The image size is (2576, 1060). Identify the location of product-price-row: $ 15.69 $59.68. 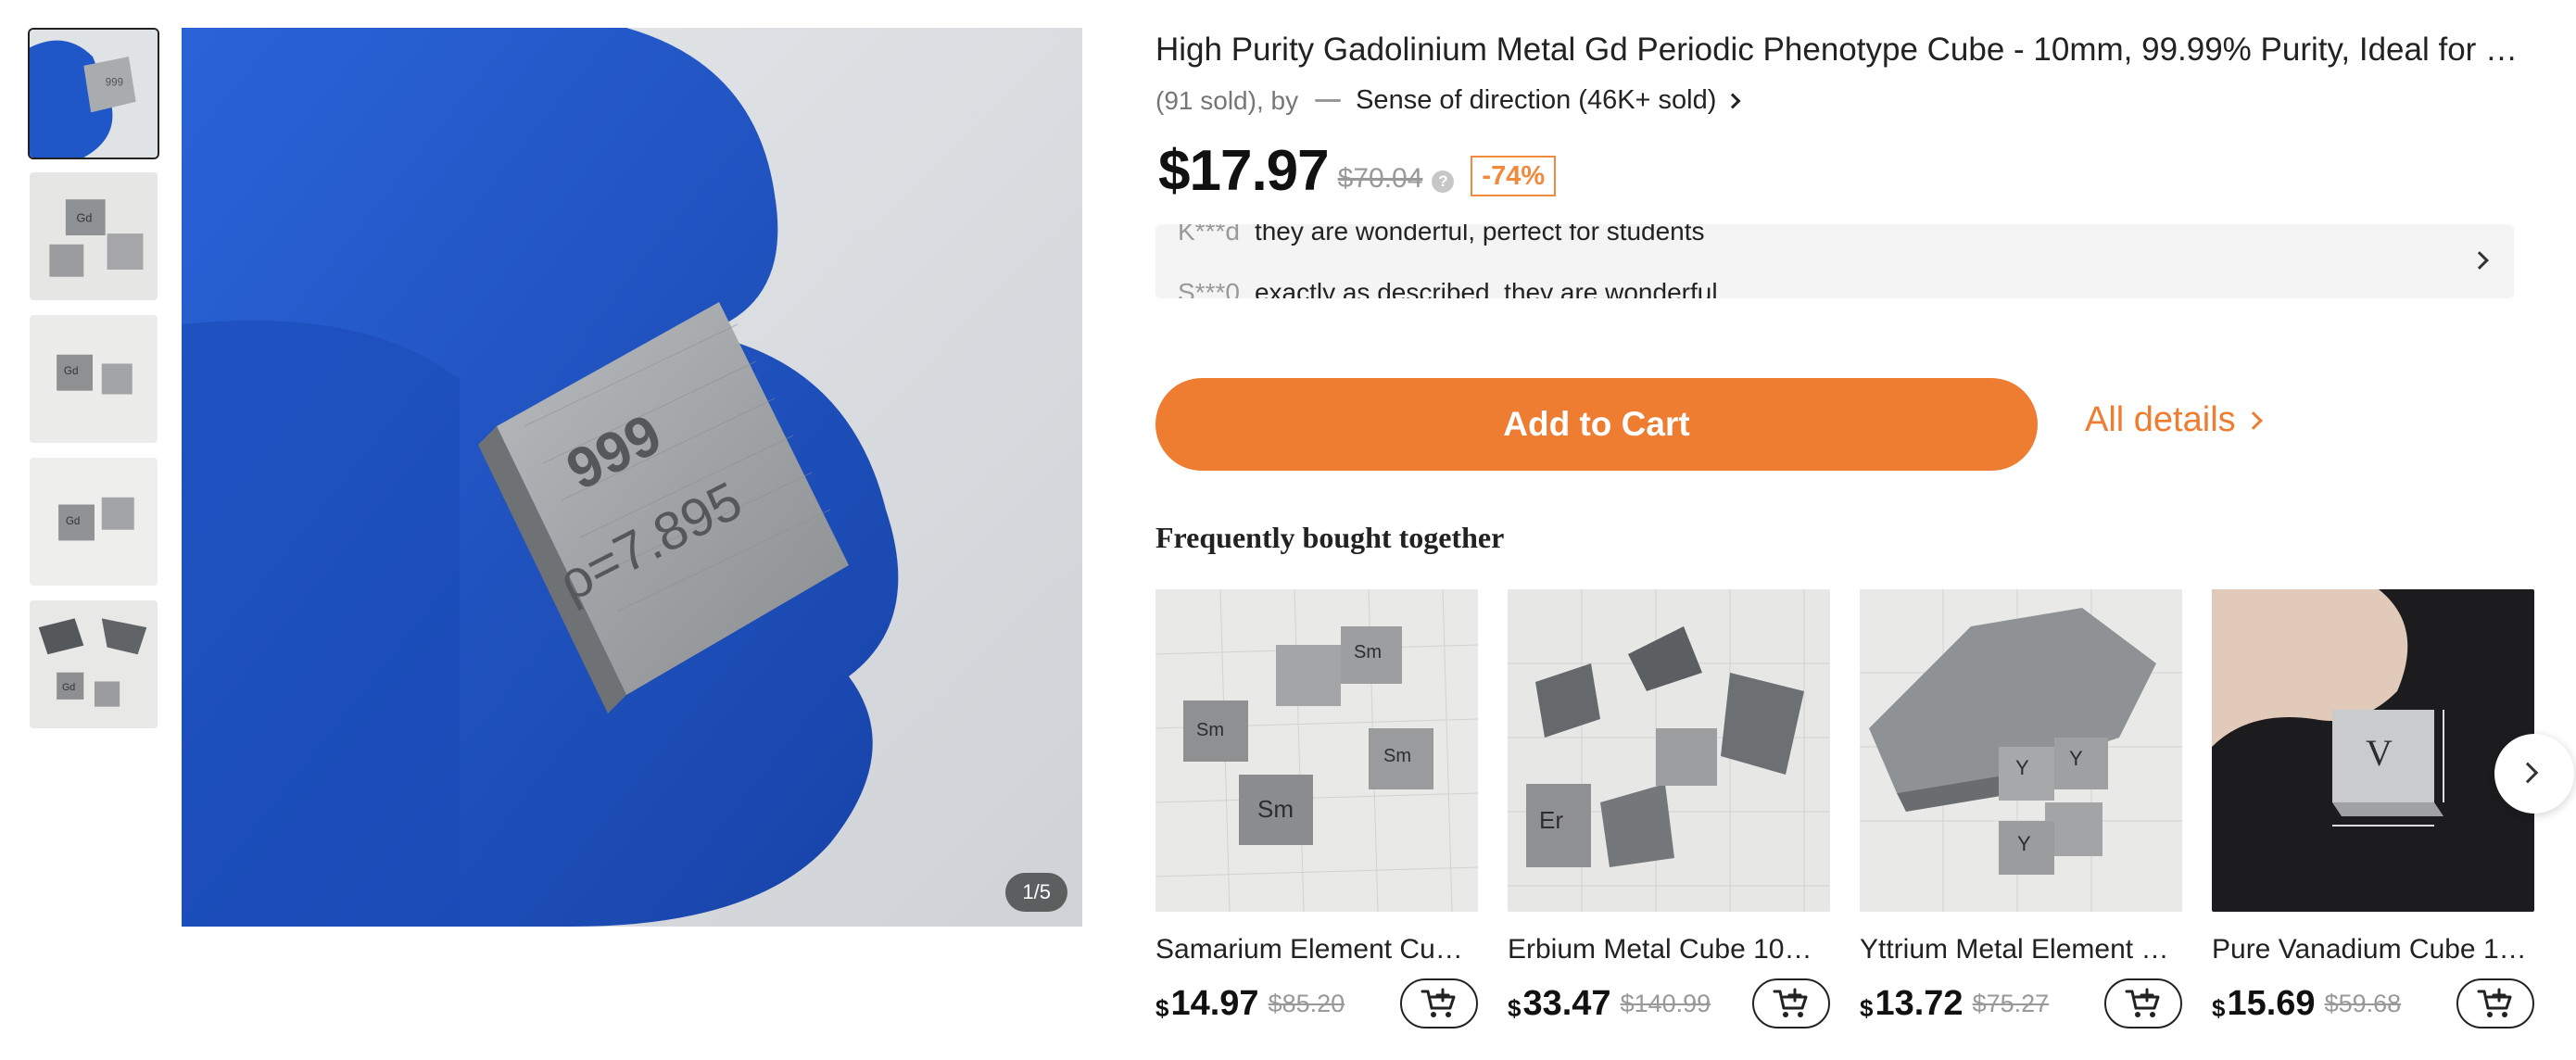
(2373, 1003).